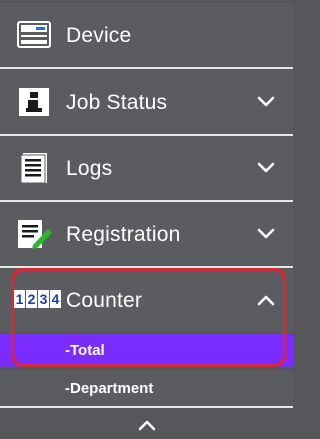 This screenshot has width=320, height=439. What do you see at coordinates (146, 300) in the screenshot?
I see `menu-item-counter: 1 2 3 4 Counter` at bounding box center [146, 300].